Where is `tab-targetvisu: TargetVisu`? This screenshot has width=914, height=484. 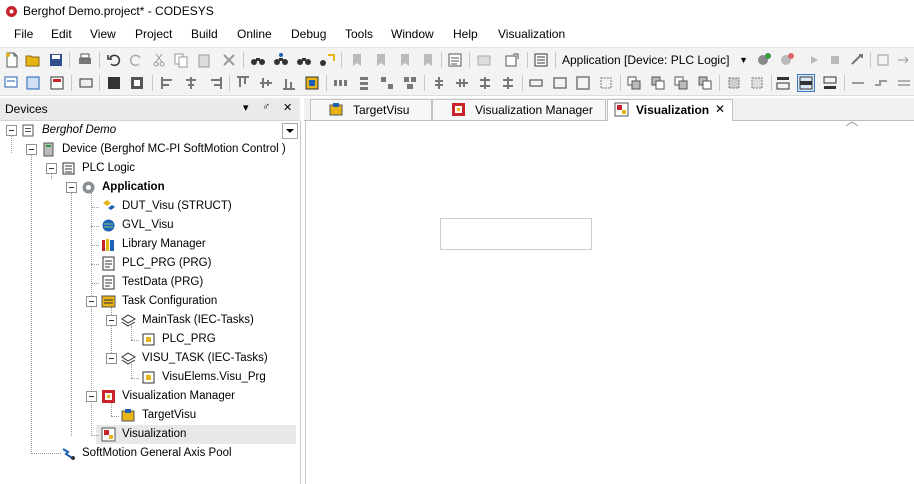 tab-targetvisu: TargetVisu is located at coordinates (371, 109).